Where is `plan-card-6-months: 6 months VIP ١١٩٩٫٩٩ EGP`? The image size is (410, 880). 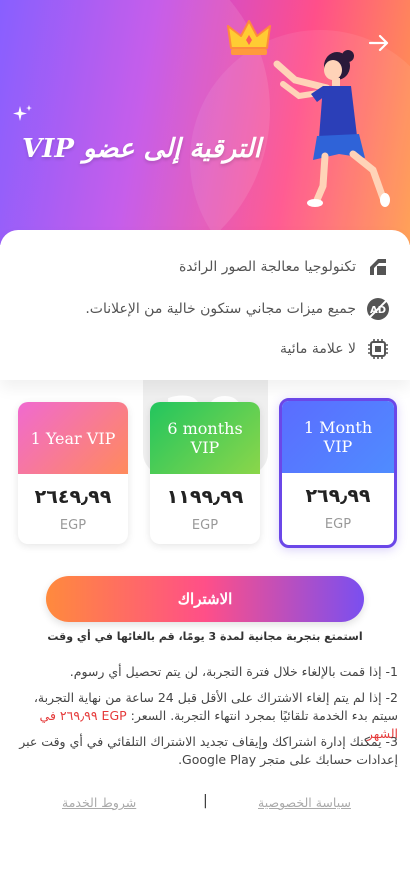 plan-card-6-months: 6 months VIP ١١٩٩٫٩٩ EGP is located at coordinates (205, 473).